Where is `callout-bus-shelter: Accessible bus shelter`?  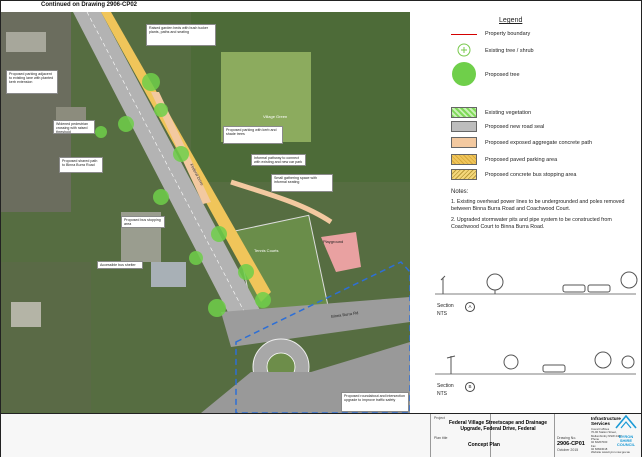
callout-bus-shelter: Accessible bus shelter is located at coordinates (120, 265).